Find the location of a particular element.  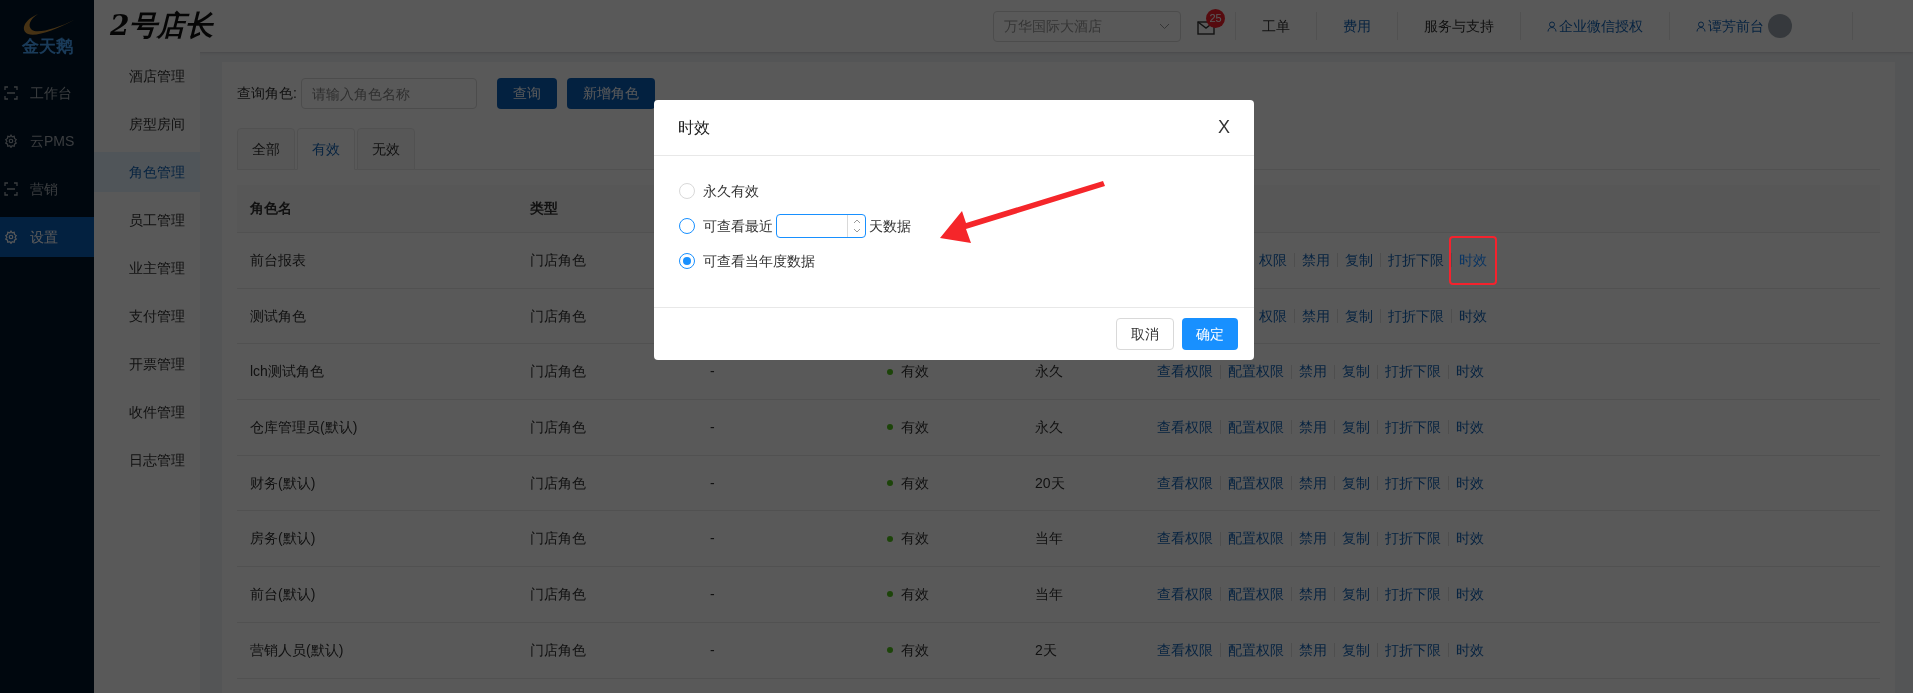

table-cell: 2天 is located at coordinates (1046, 649).